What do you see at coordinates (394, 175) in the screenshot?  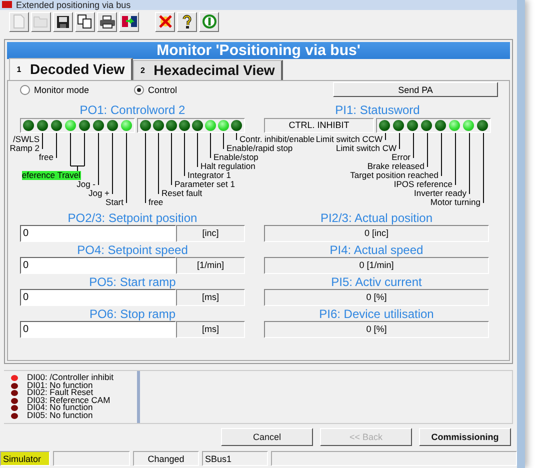 I see `bit-label: Target position reached` at bounding box center [394, 175].